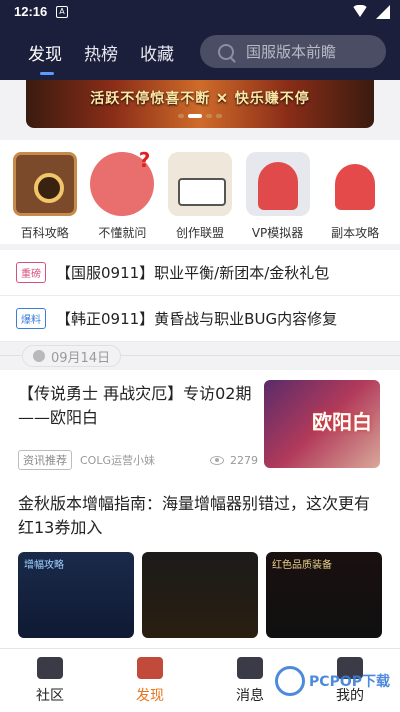 The height and width of the screenshot is (712, 400). Describe the element at coordinates (39, 356) in the screenshot. I see `clock-icon` at that location.